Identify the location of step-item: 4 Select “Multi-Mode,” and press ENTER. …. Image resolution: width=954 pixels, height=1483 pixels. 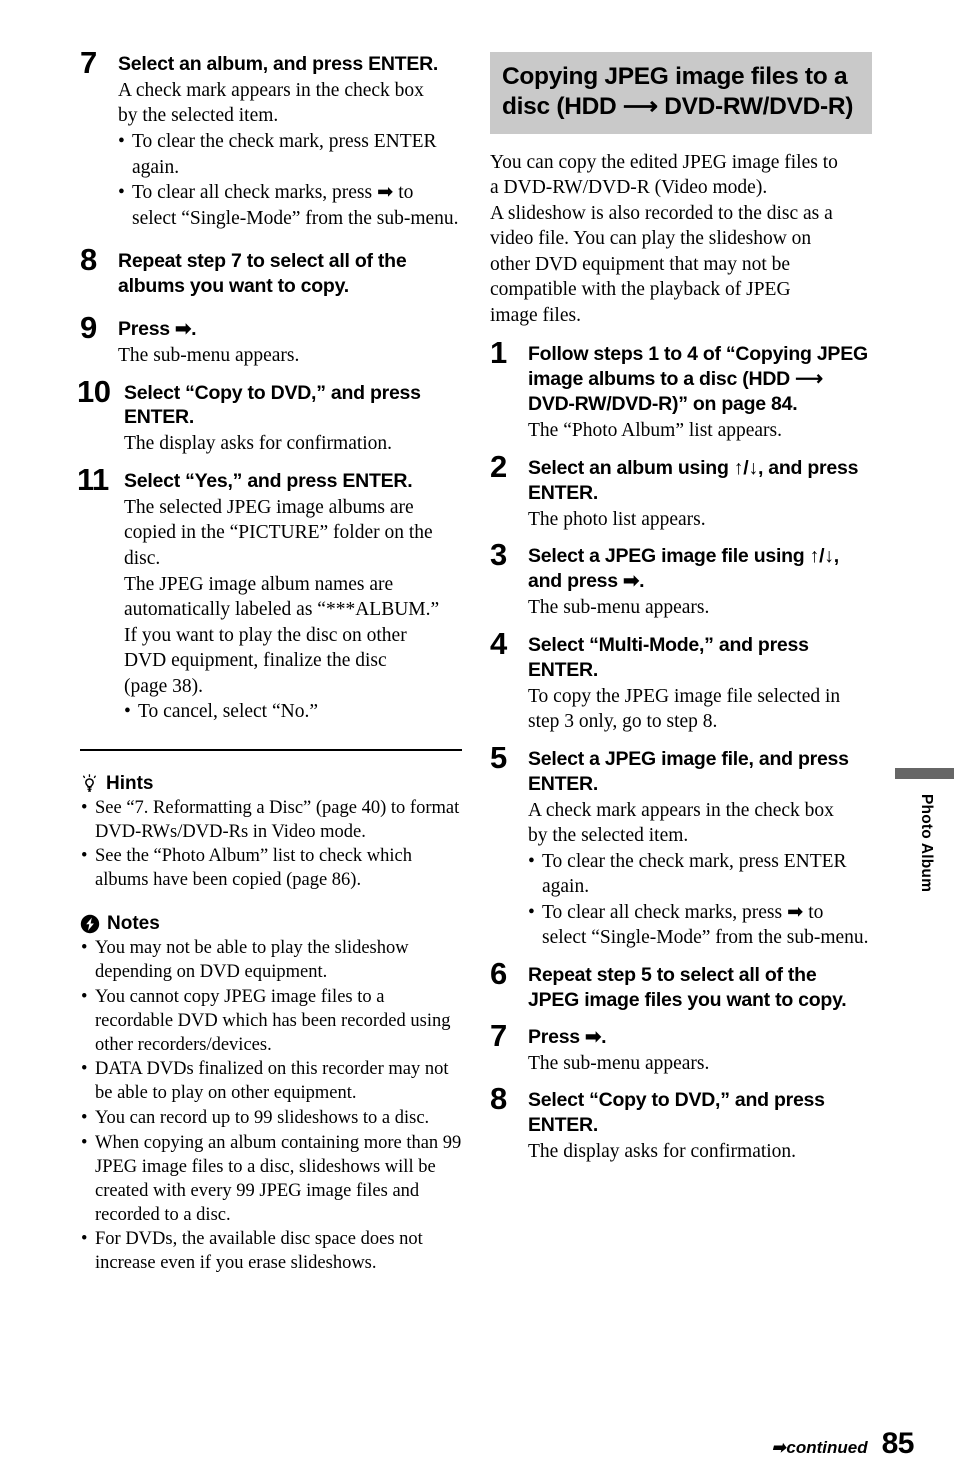
(681, 681).